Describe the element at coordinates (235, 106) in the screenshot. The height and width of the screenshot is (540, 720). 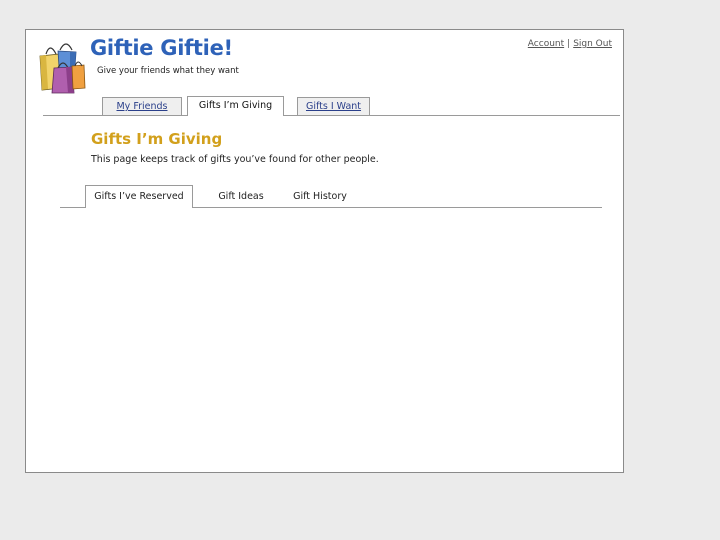
I see `tab-gifts-im-giving: Gifts I’m Giving` at that location.